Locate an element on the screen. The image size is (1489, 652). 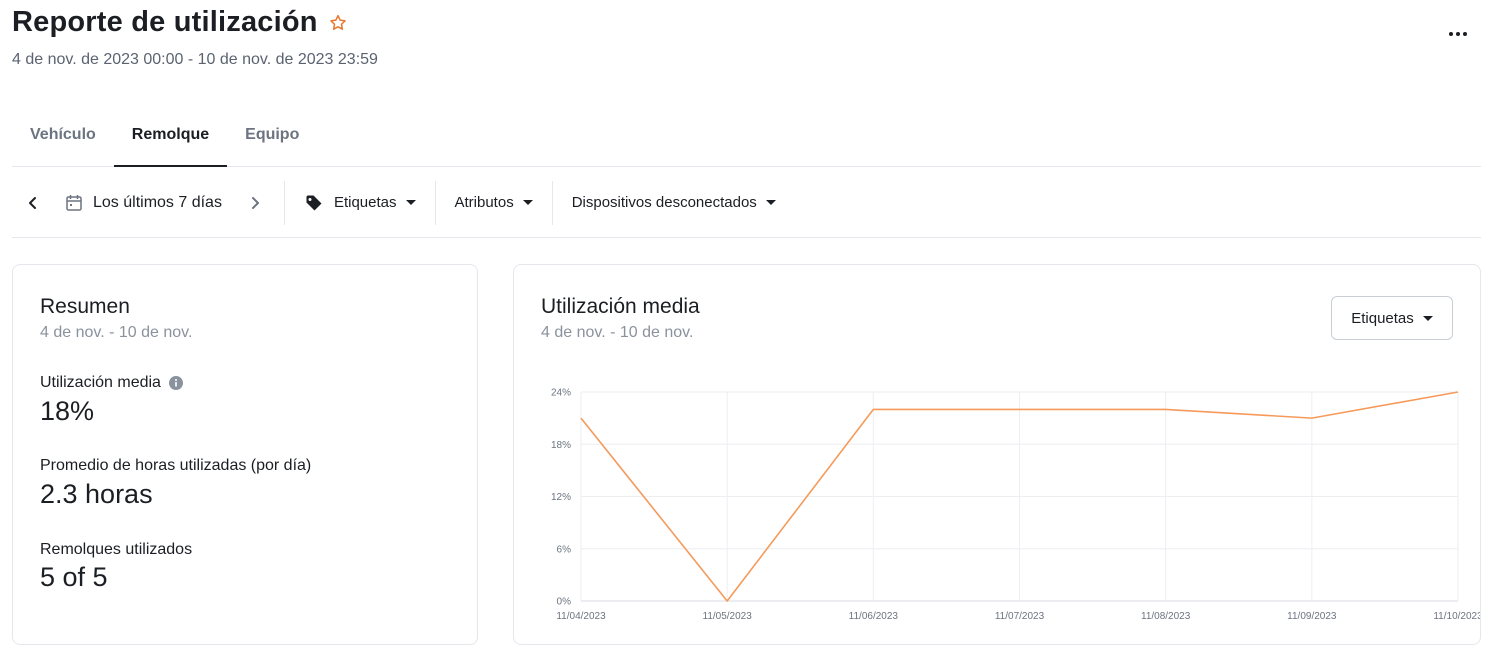
x-tick-label: 11/05/2023 is located at coordinates (728, 616).